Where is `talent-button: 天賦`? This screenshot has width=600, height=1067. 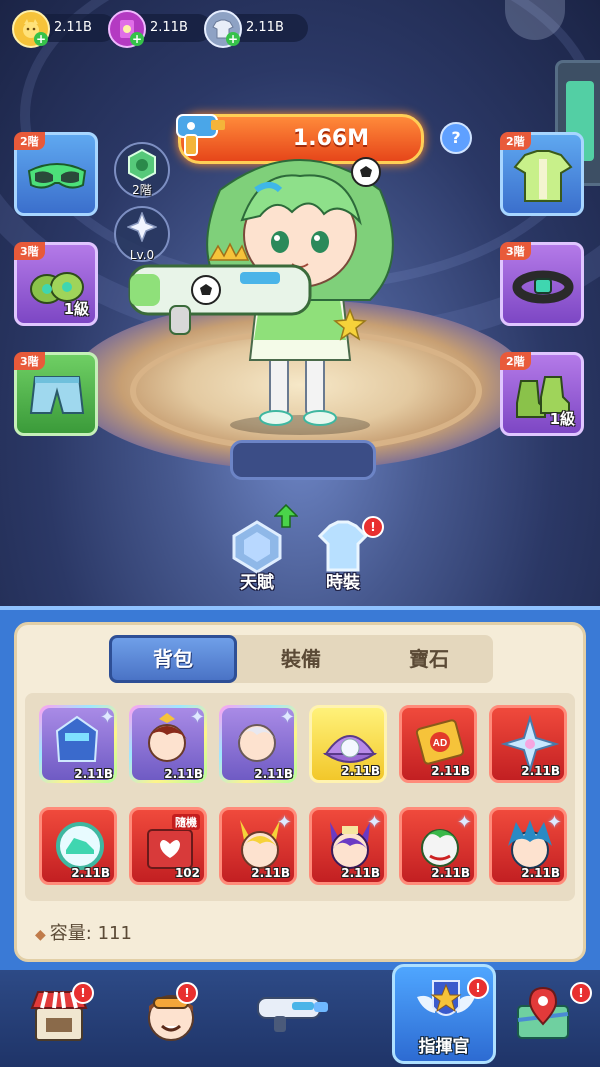
talent-button: 天賦 is located at coordinates (260, 548).